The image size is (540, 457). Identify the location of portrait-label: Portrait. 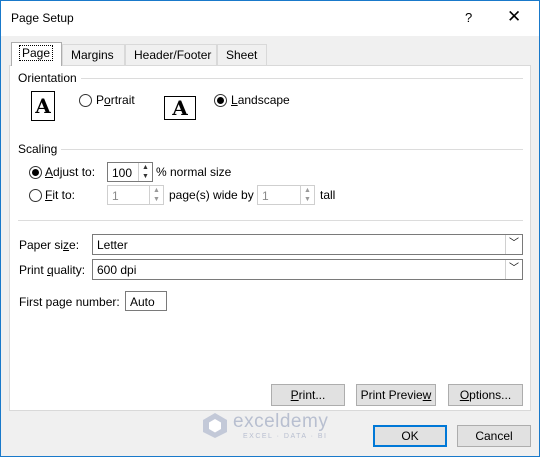
(115, 100).